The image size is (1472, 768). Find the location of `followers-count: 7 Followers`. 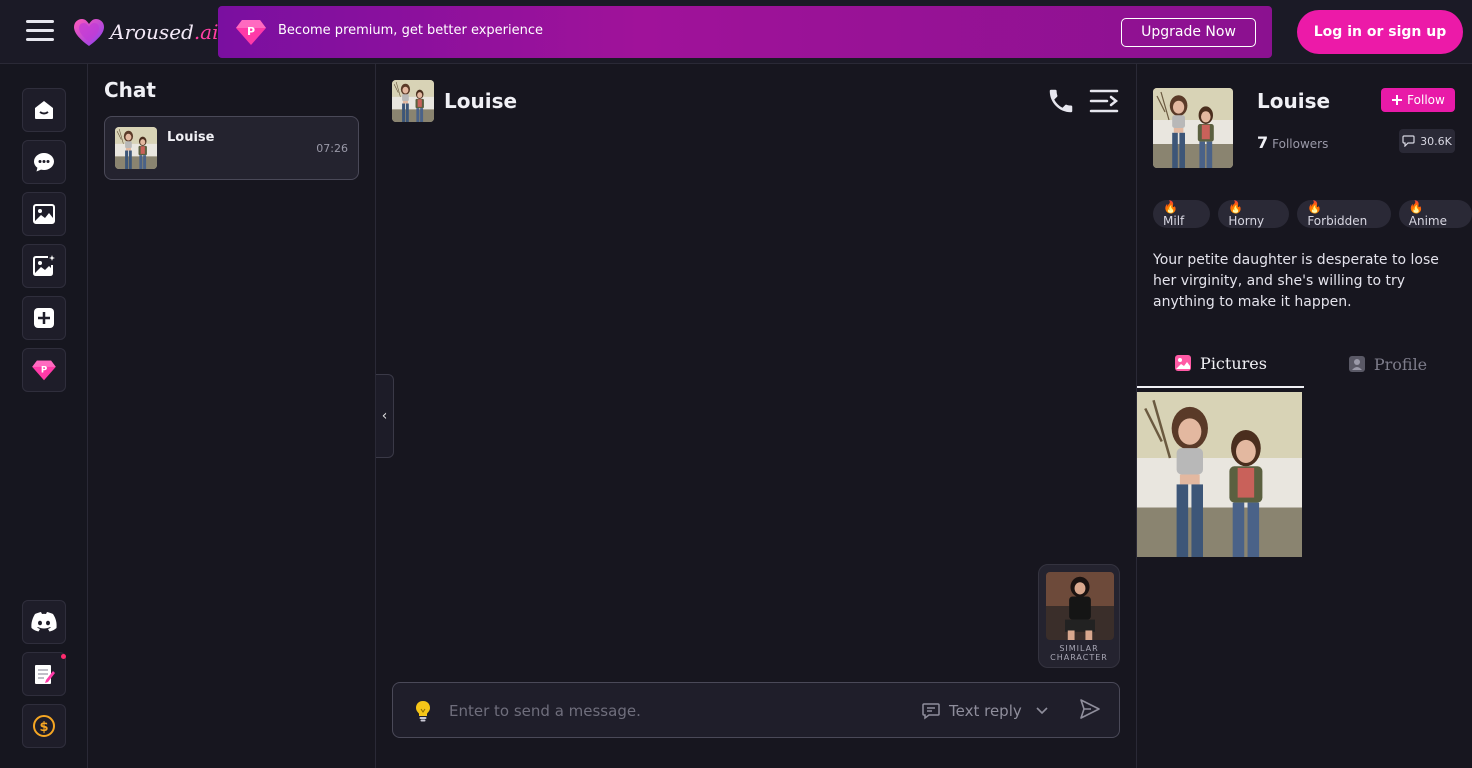

followers-count: 7 Followers is located at coordinates (1293, 142).